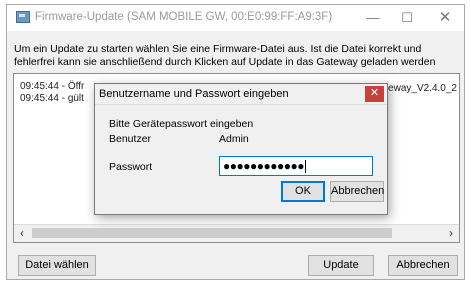 The height and width of the screenshot is (284, 471). Describe the element at coordinates (181, 124) in the screenshot. I see `dialog-prompt: Bitte Gerätepasswort eingeben` at that location.